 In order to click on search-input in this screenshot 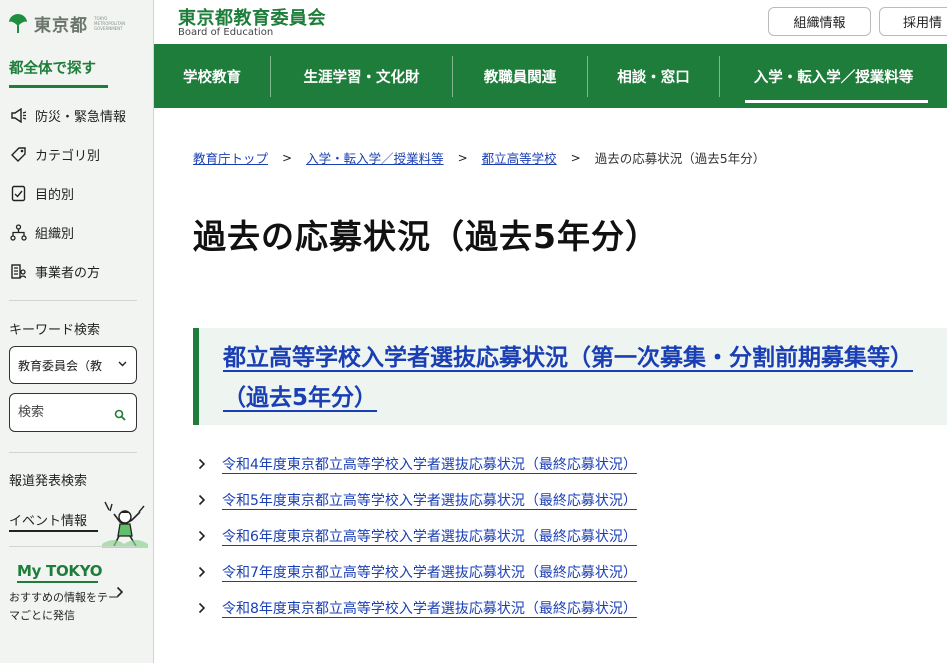, I will do `click(57, 412)`.